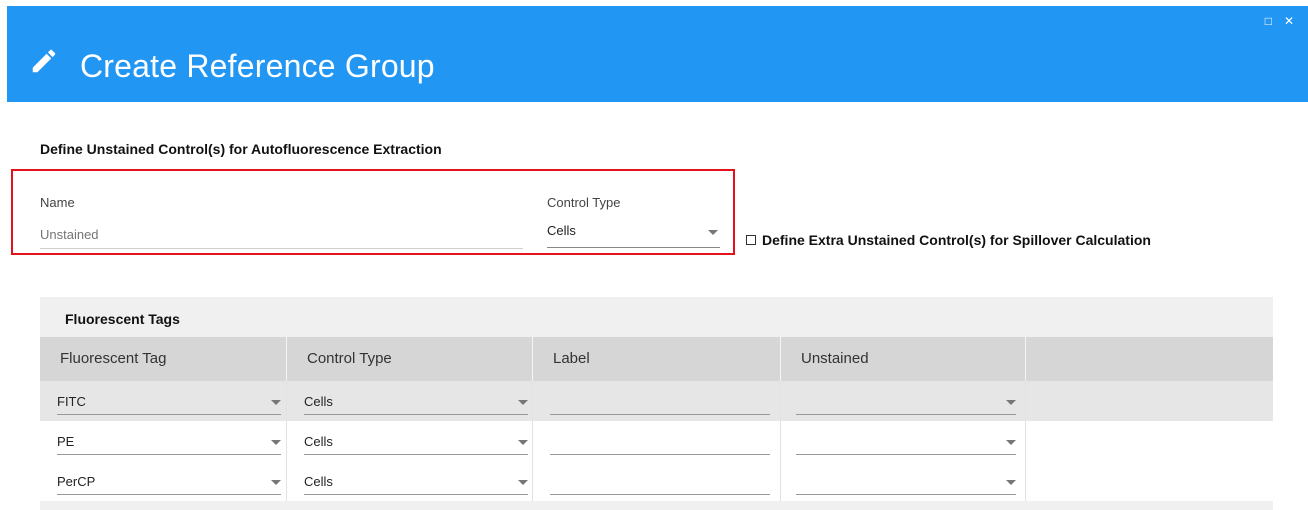  Describe the element at coordinates (633, 234) in the screenshot. I see `control-type-select: Cells` at that location.